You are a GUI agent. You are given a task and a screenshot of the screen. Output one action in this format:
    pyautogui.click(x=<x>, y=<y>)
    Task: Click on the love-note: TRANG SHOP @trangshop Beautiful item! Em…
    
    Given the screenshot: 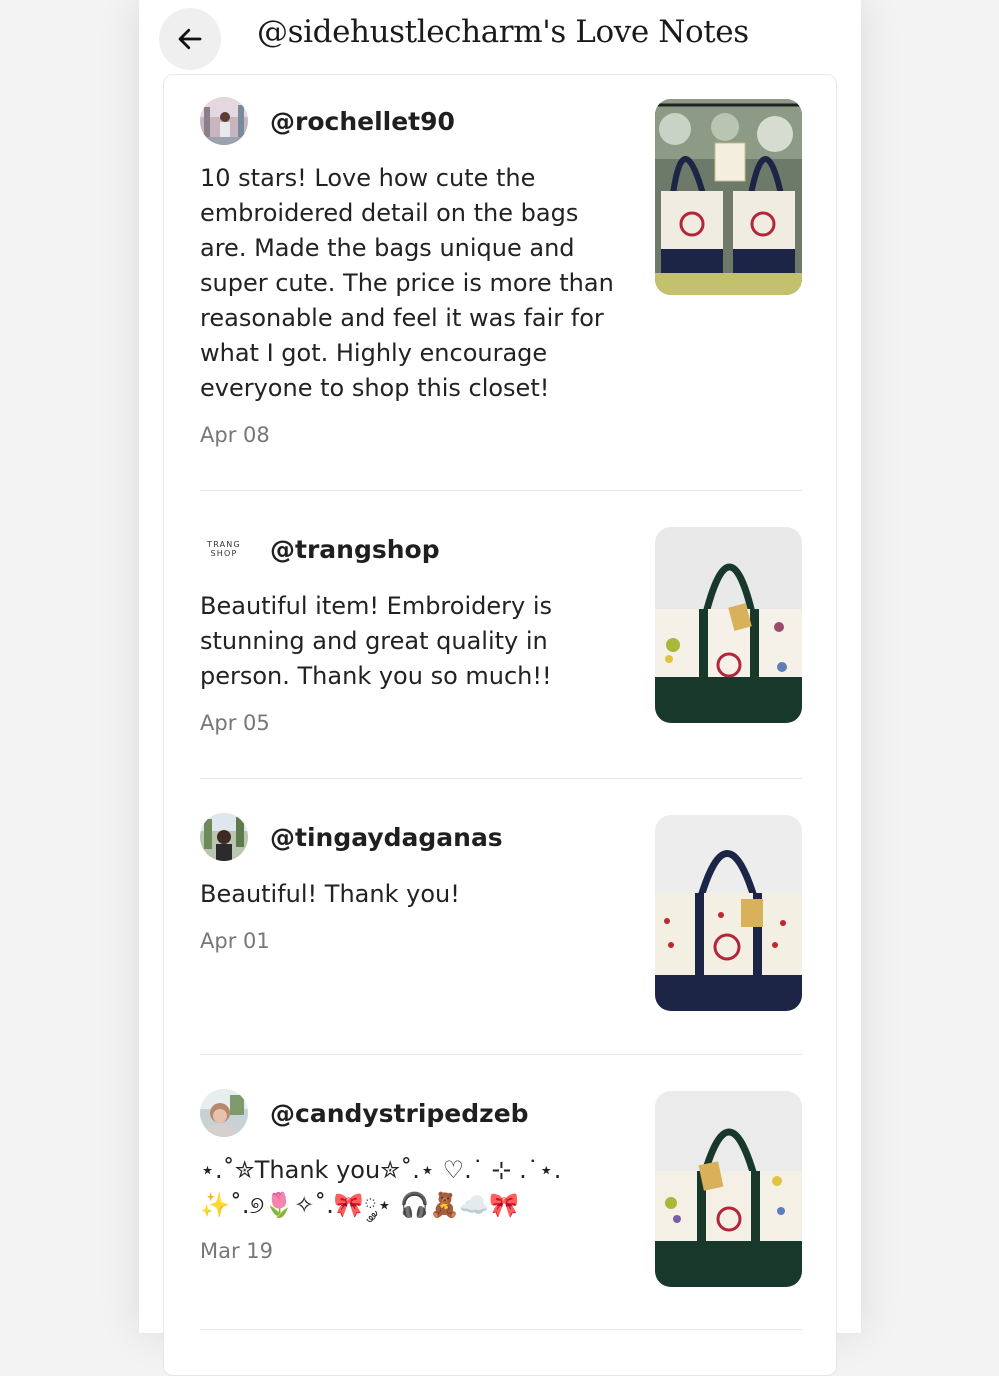 What is the action you would take?
    pyautogui.click(x=501, y=640)
    